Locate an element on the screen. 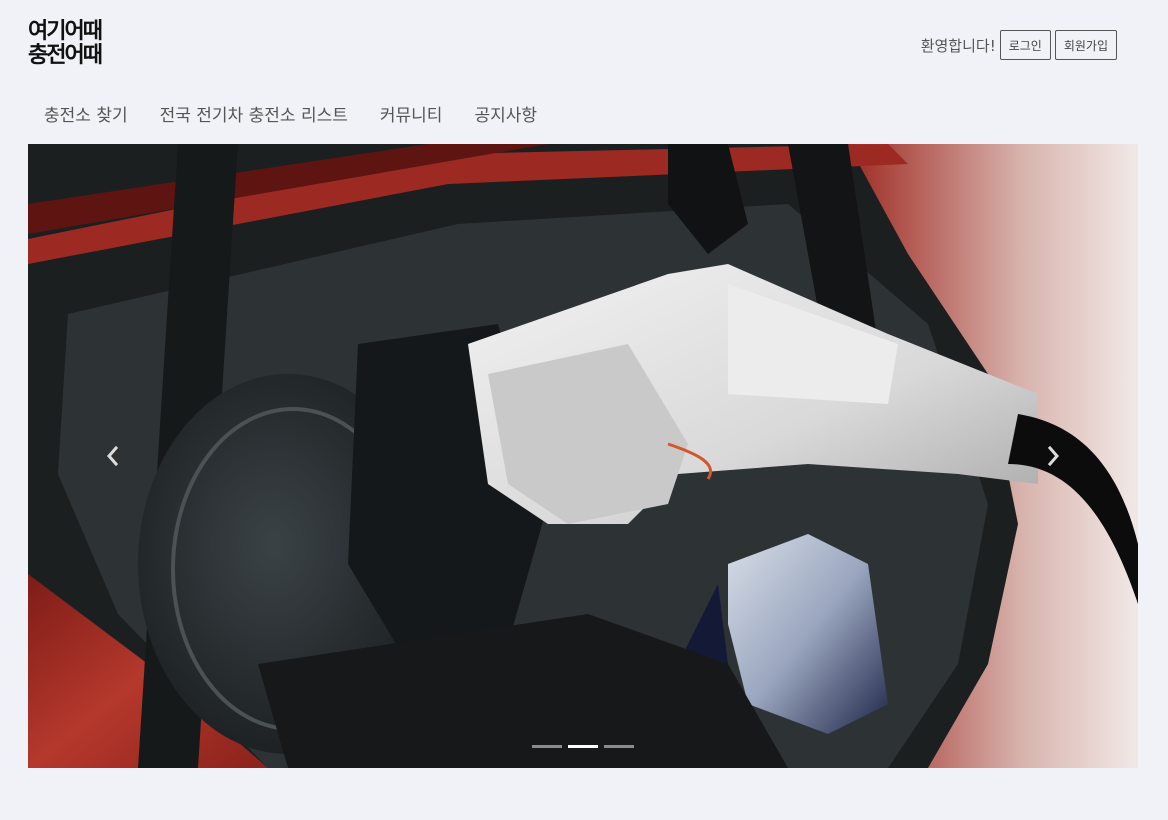  chevron-right-icon is located at coordinates (1053, 456).